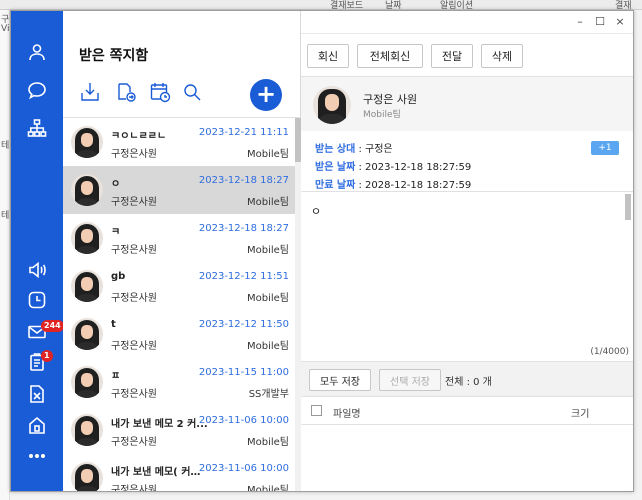 The width and height of the screenshot is (642, 500). Describe the element at coordinates (179, 382) in the screenshot. I see `list-item: ㅍ 2023-11-15 11:00 구정은사원 SS개발부` at that location.